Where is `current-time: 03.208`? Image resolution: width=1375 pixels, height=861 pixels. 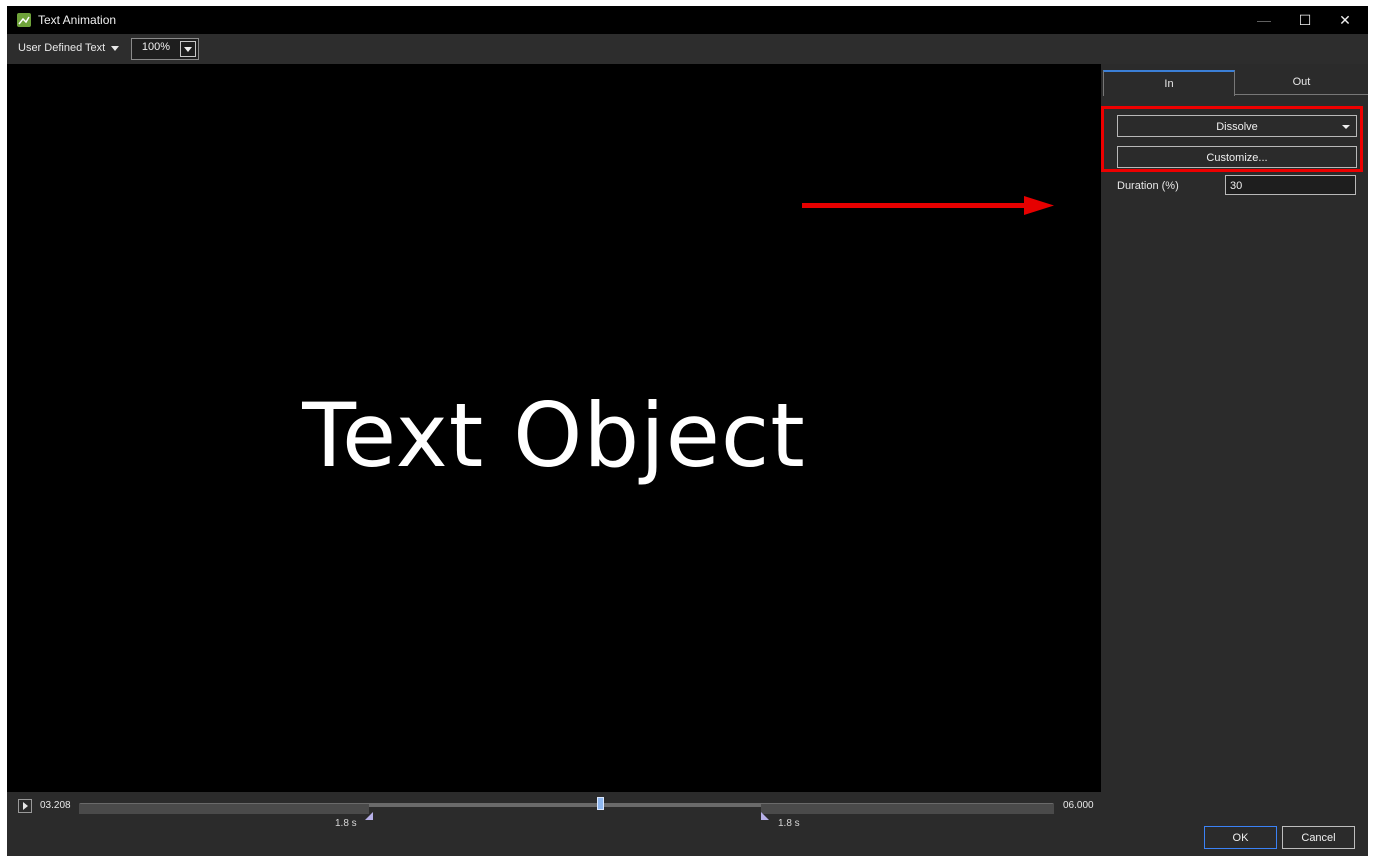 current-time: 03.208 is located at coordinates (55, 805).